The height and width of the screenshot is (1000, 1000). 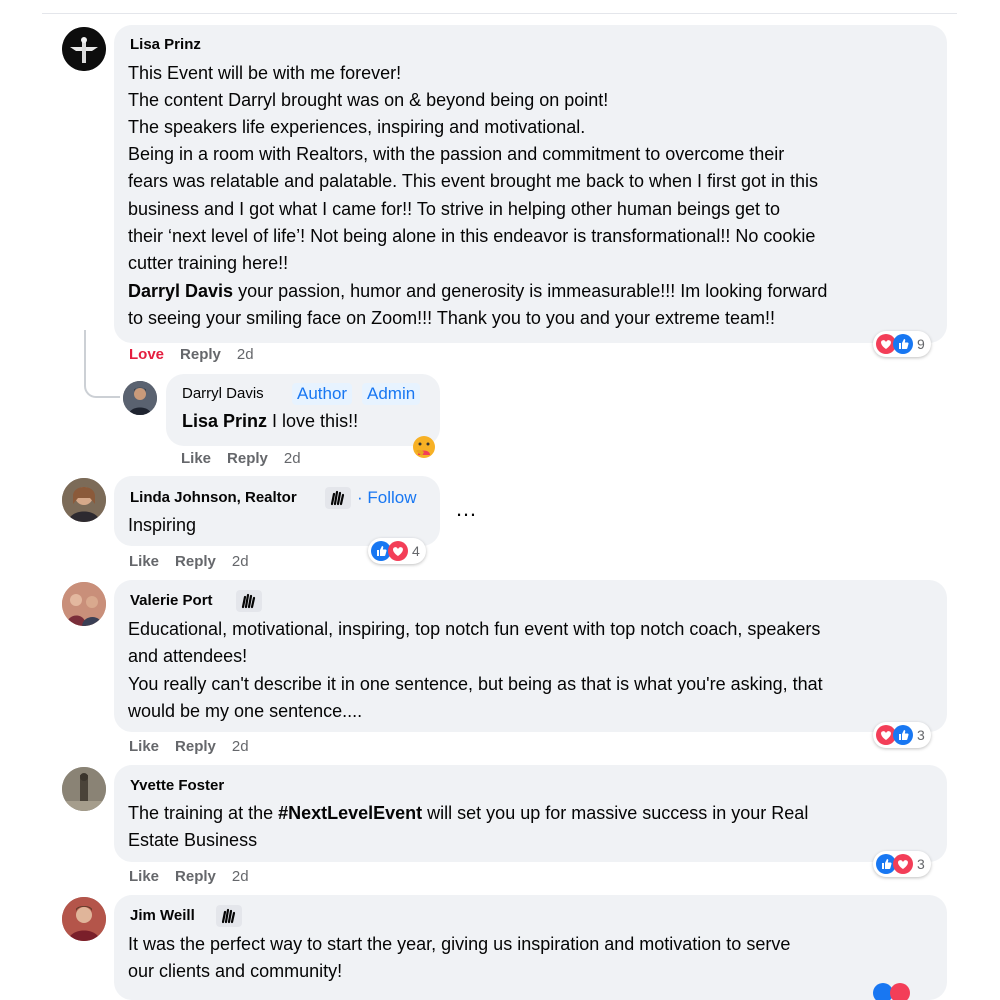 What do you see at coordinates (265, 73) in the screenshot?
I see `comment-line: This Event will be with me forever!` at bounding box center [265, 73].